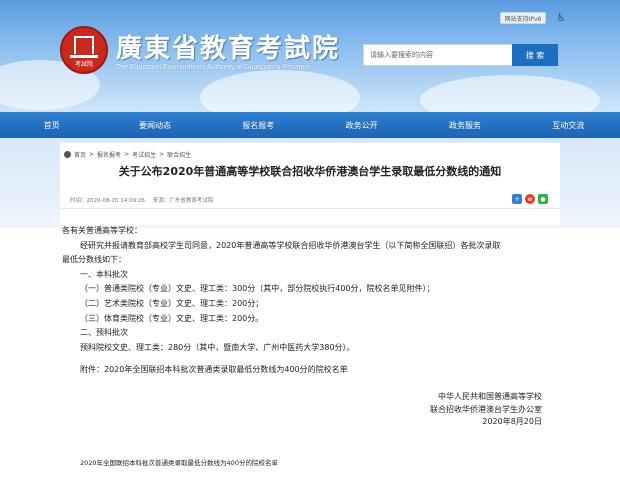  Describe the element at coordinates (361, 125) in the screenshot. I see `nav-item-government-affairs: 政务公开` at that location.